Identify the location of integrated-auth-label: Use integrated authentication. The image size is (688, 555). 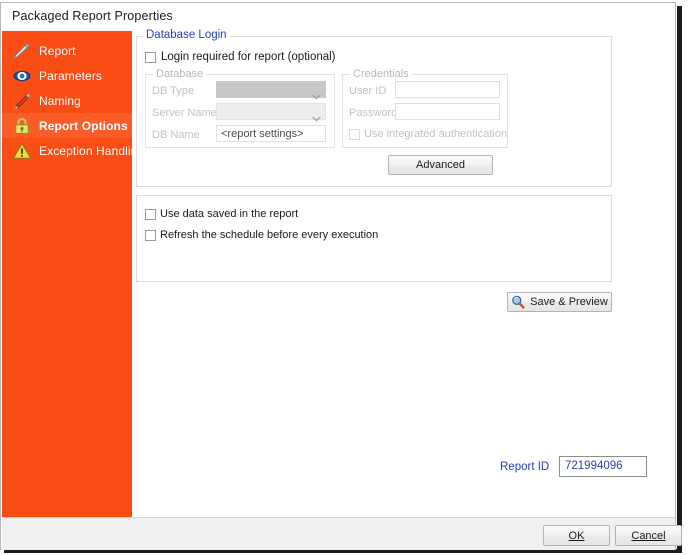
(436, 134).